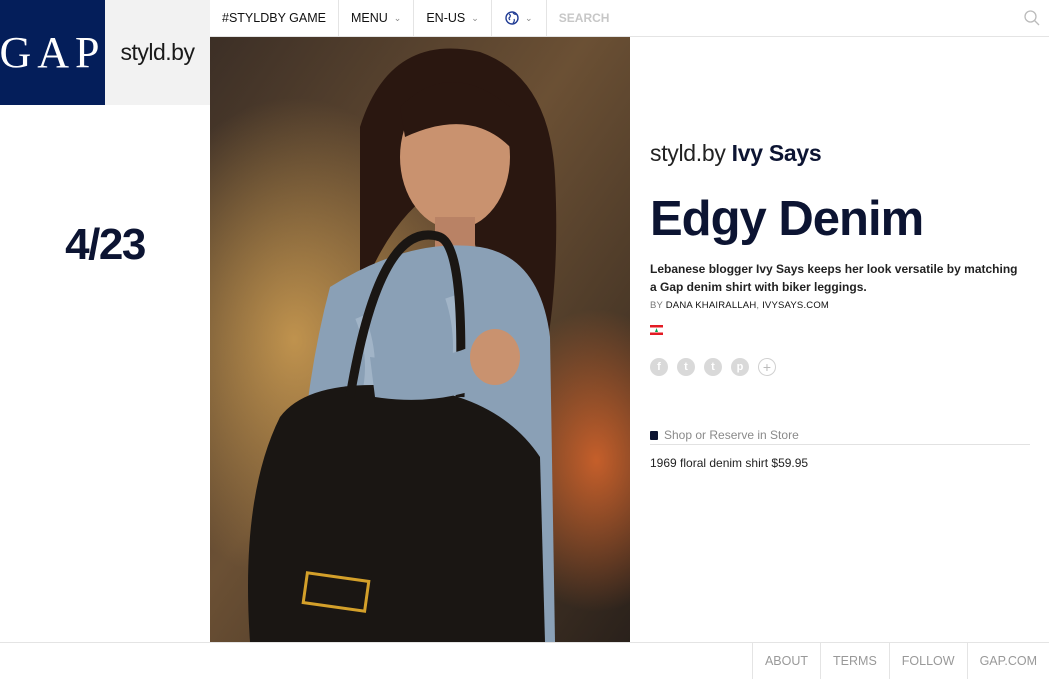 The image size is (1049, 679). What do you see at coordinates (840, 153) in the screenshot?
I see `stylist-title: styld.by Ivy Says` at bounding box center [840, 153].